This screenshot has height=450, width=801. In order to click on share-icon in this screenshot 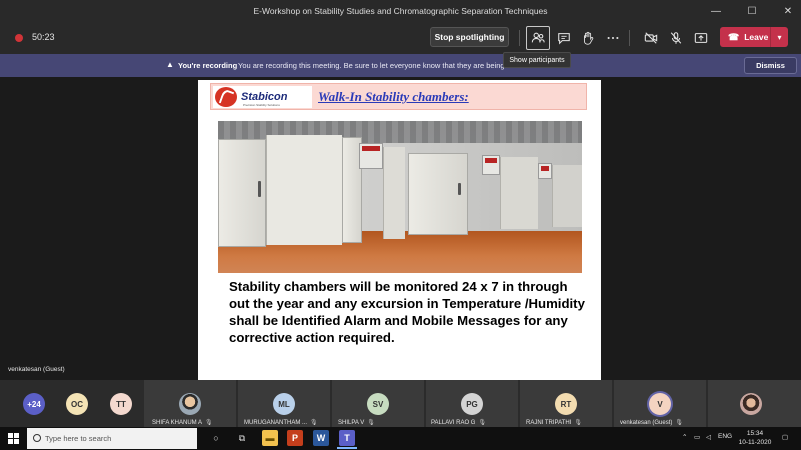, I will do `click(701, 38)`.